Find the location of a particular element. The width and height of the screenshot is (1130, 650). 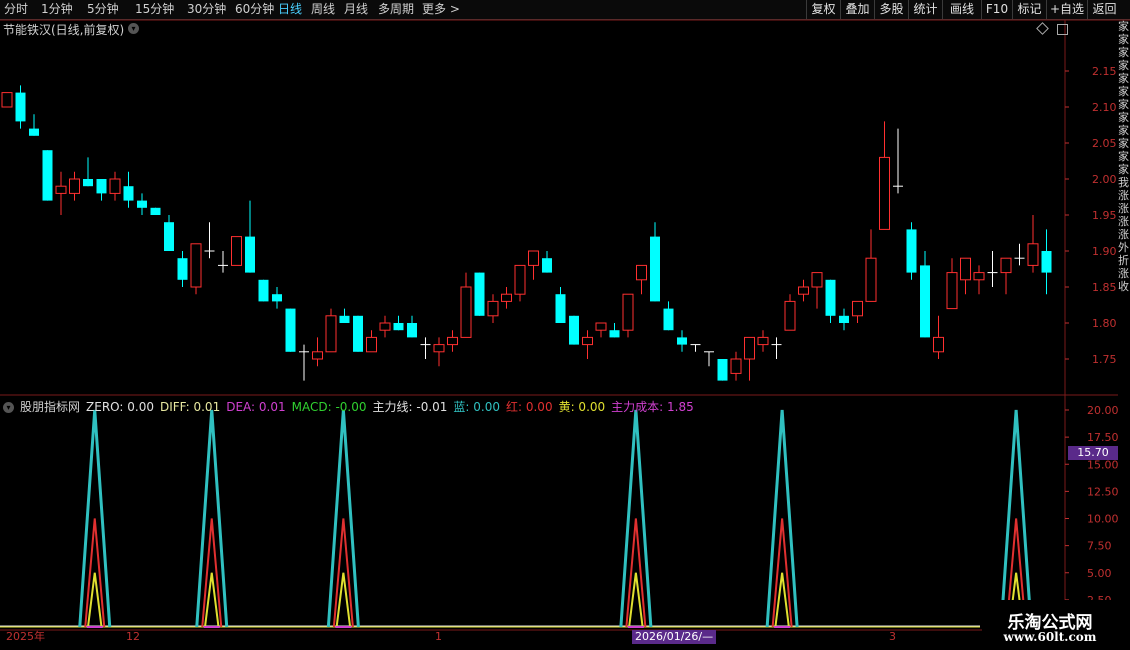

date-label-mar: 3 is located at coordinates (892, 636).